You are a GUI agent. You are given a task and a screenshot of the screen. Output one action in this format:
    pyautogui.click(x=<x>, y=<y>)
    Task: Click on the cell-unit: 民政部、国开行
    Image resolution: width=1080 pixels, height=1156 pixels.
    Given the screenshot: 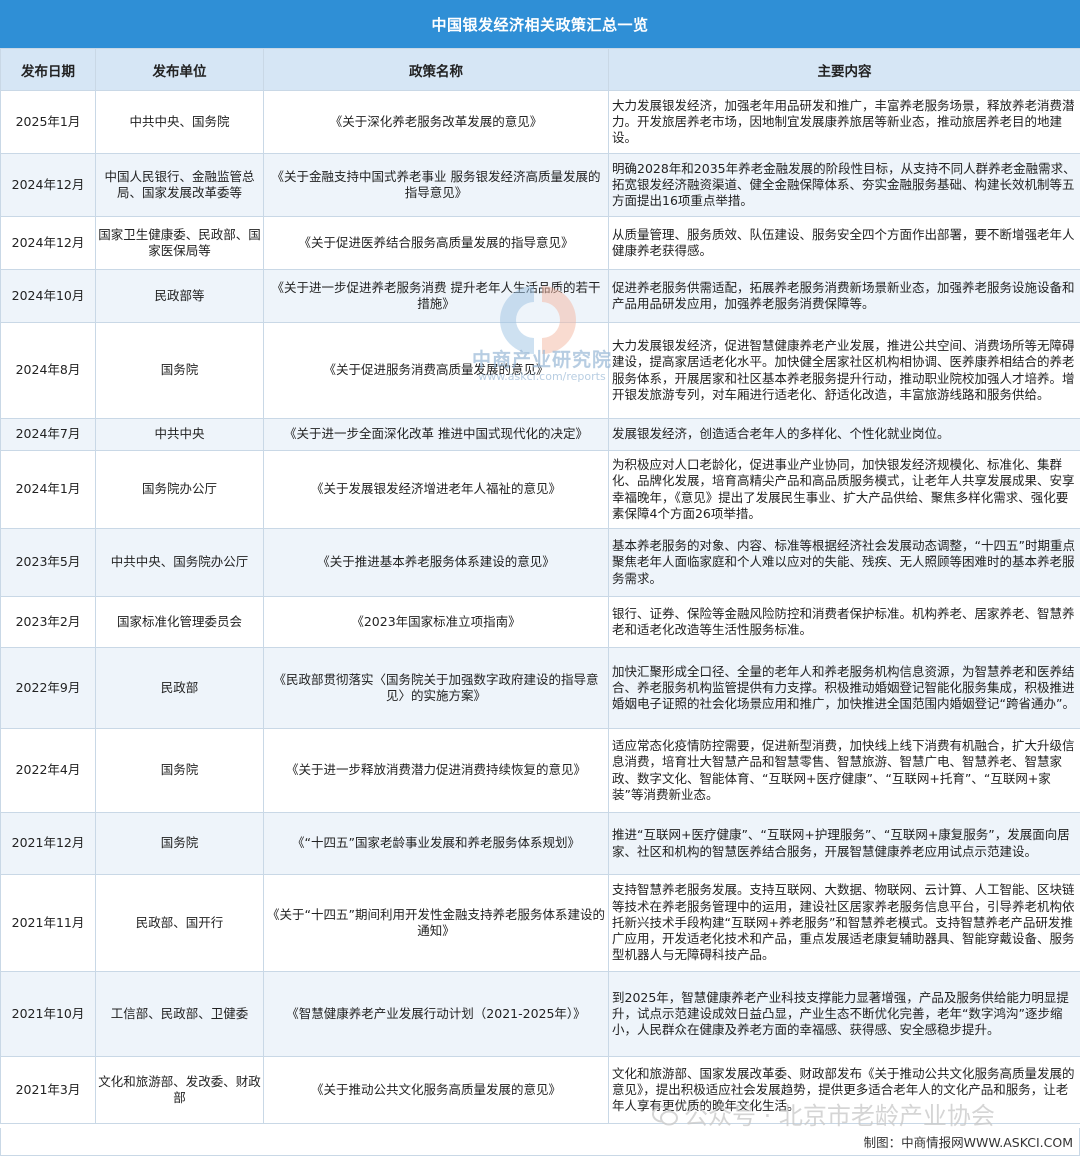 What is the action you would take?
    pyautogui.click(x=179, y=923)
    